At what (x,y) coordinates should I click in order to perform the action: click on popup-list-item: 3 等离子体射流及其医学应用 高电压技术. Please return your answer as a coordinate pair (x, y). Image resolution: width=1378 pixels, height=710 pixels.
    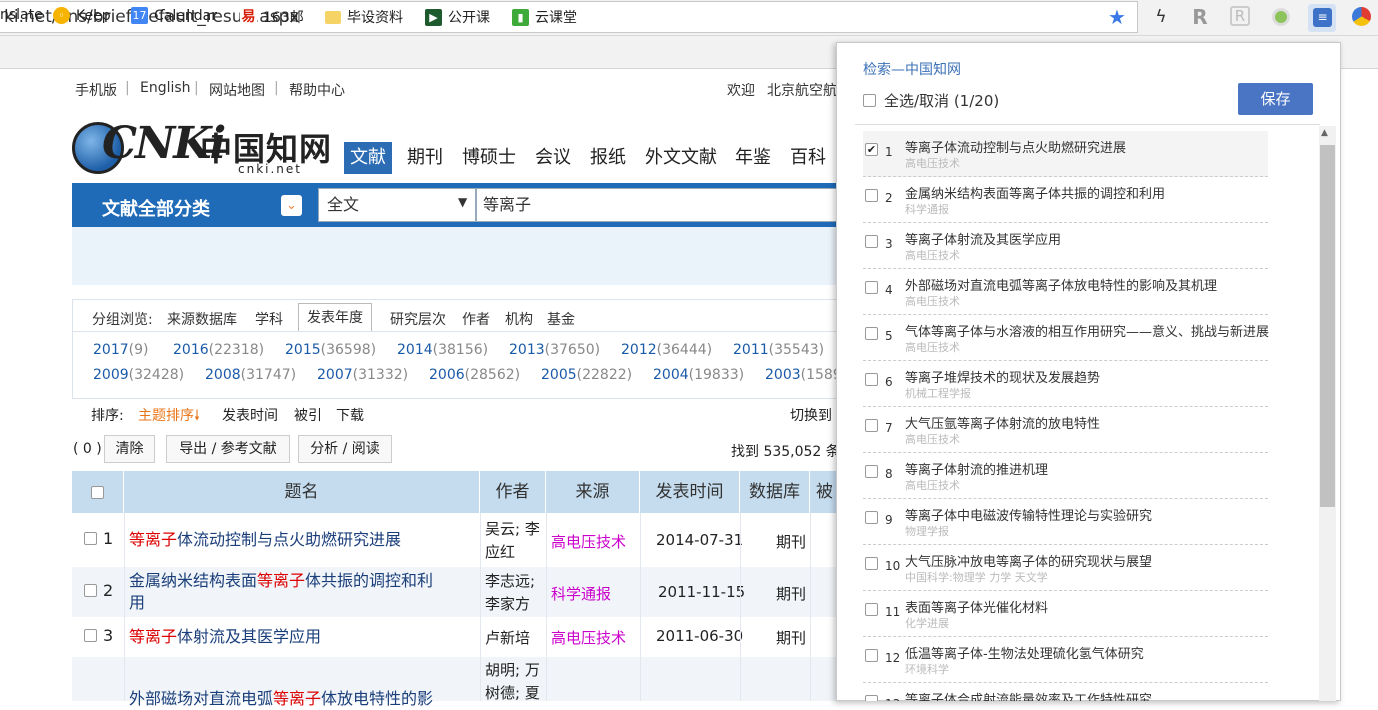
    Looking at the image, I should click on (1065, 246).